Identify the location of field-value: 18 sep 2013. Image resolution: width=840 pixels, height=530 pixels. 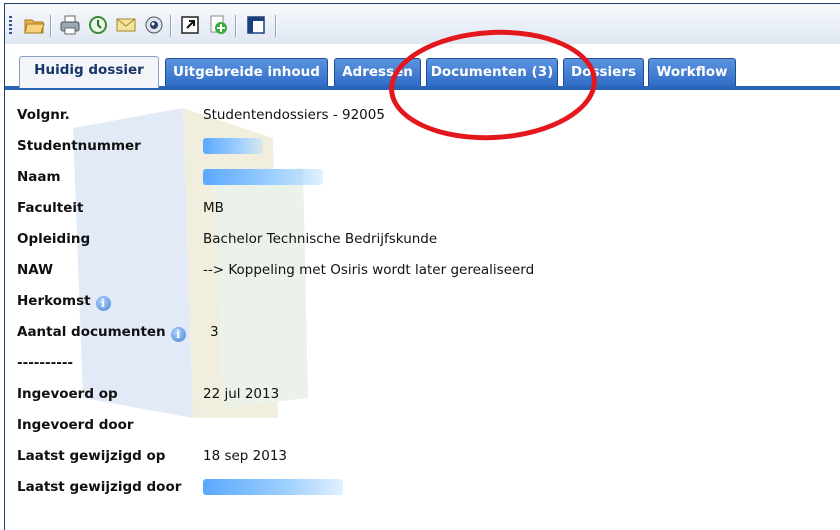
(245, 456).